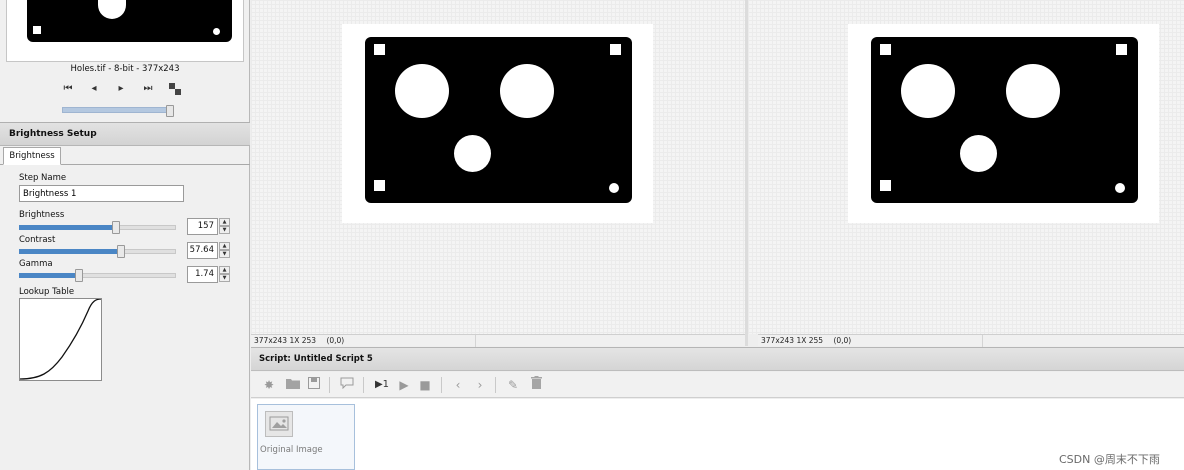 The image size is (1184, 470). Describe the element at coordinates (79, 275) in the screenshot. I see `gamma-slider-thumb` at that location.